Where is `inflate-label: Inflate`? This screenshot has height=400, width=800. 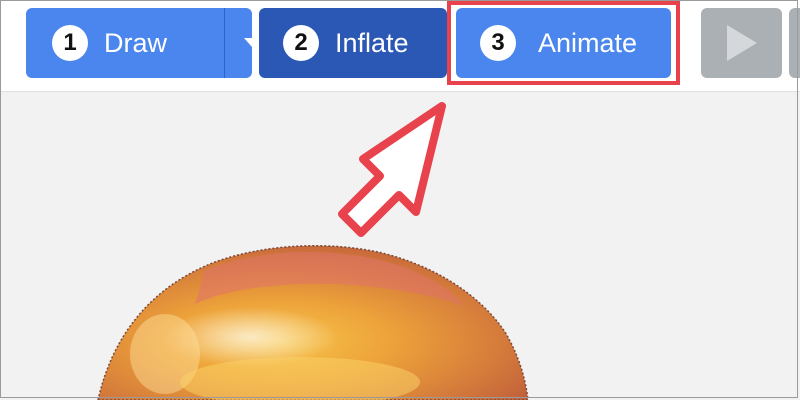
inflate-label: Inflate is located at coordinates (372, 42).